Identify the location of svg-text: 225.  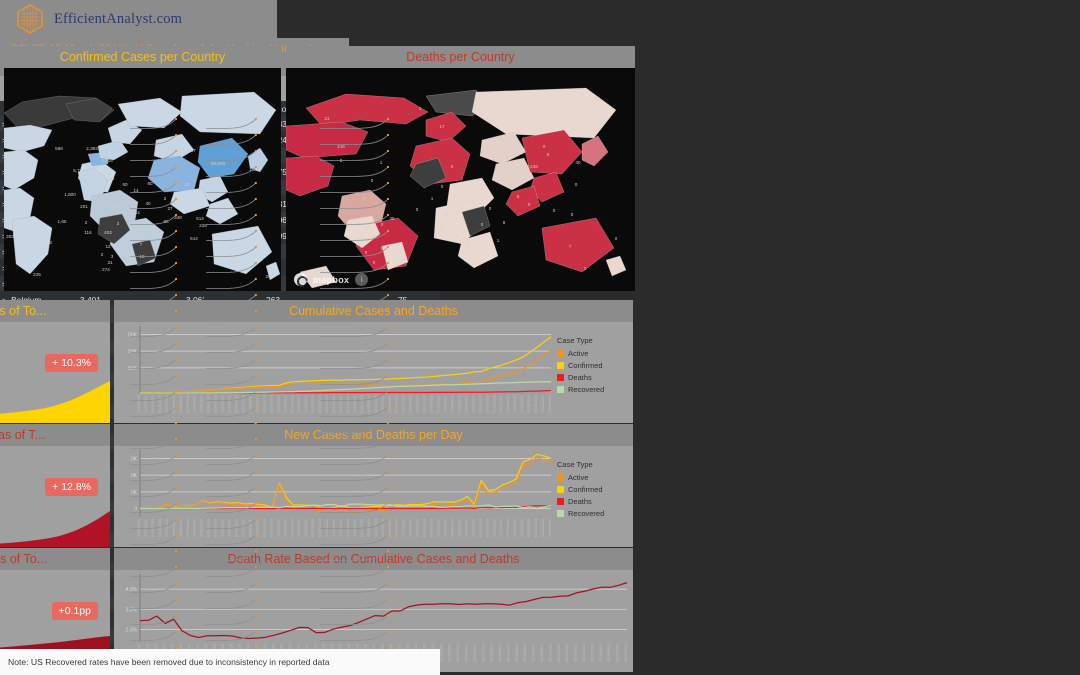
(37, 274).